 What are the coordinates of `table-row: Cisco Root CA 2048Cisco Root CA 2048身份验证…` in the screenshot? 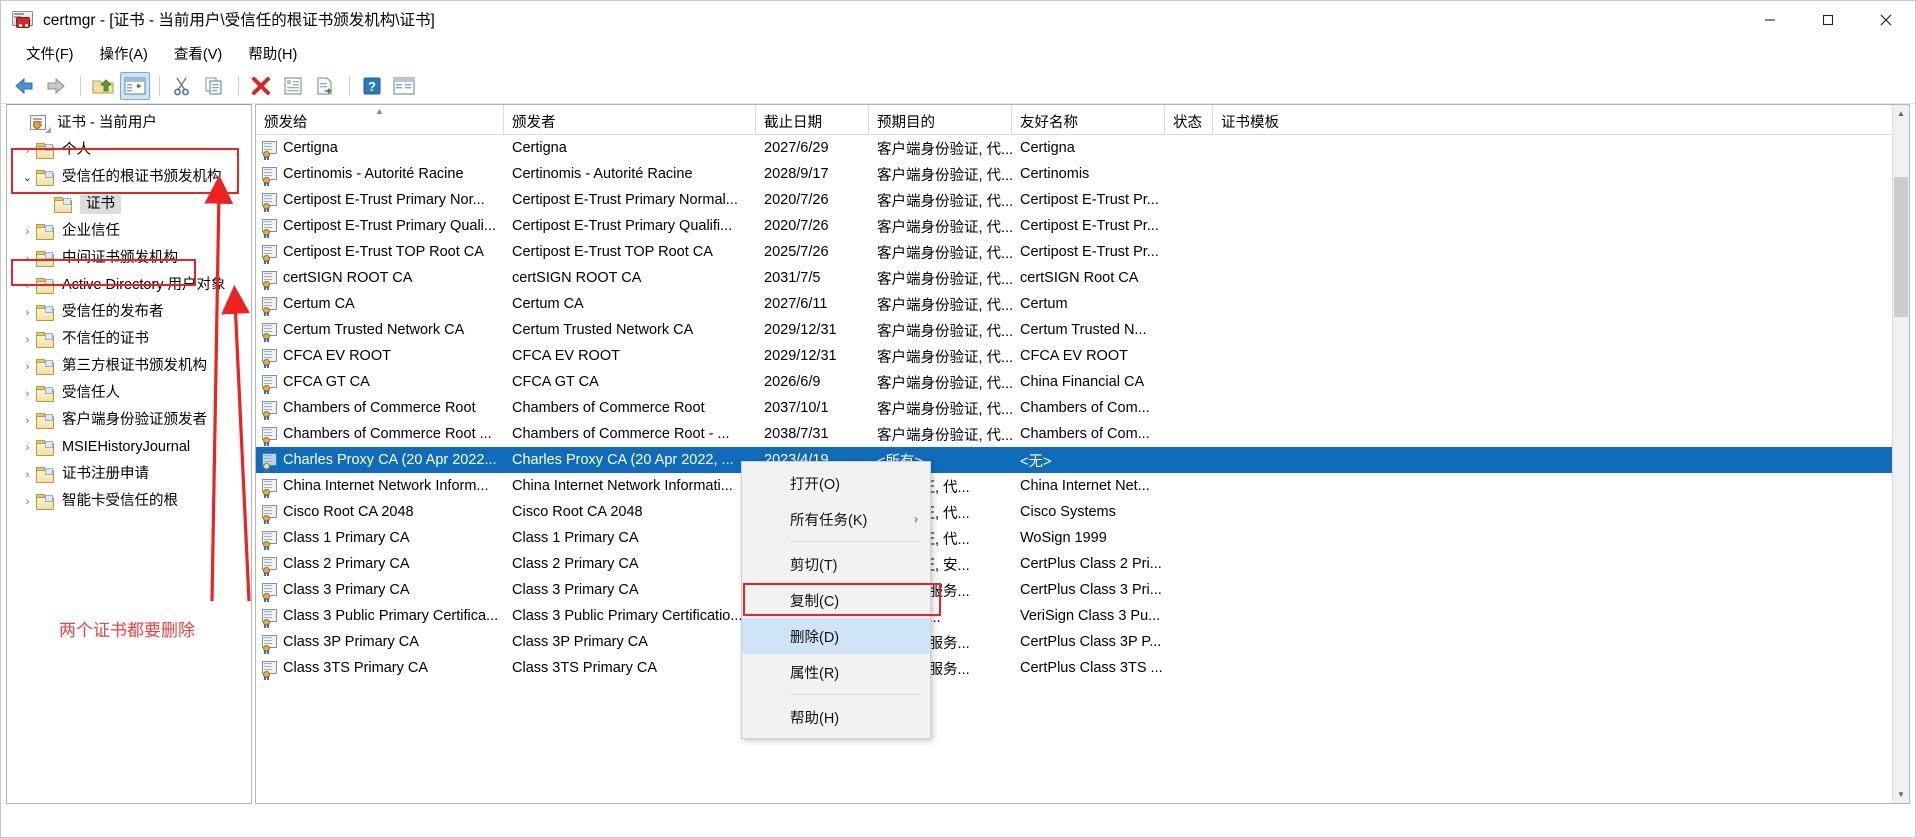 It's located at (1082, 512).